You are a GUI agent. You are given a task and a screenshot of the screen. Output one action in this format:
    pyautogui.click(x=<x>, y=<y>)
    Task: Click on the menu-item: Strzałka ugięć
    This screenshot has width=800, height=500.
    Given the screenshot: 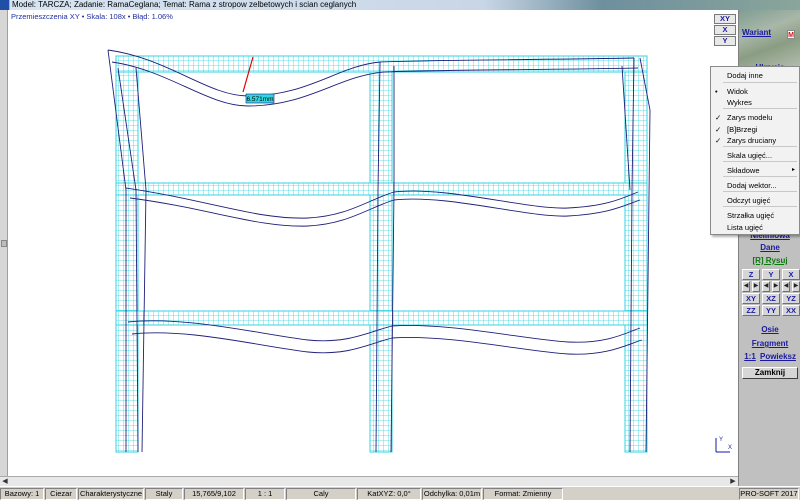 What is the action you would take?
    pyautogui.click(x=755, y=215)
    